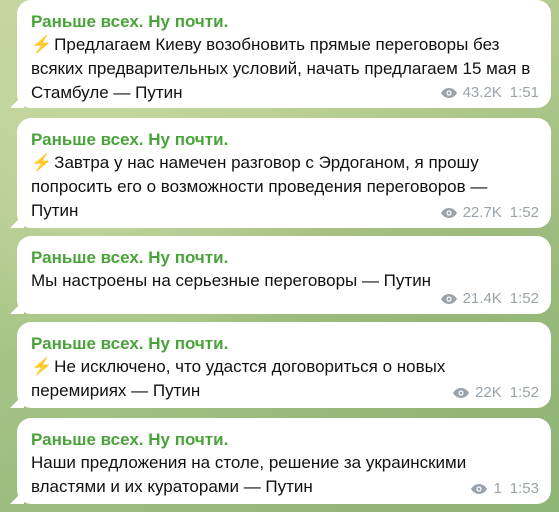 The height and width of the screenshot is (512, 559). I want to click on view-count: 22K, so click(488, 392).